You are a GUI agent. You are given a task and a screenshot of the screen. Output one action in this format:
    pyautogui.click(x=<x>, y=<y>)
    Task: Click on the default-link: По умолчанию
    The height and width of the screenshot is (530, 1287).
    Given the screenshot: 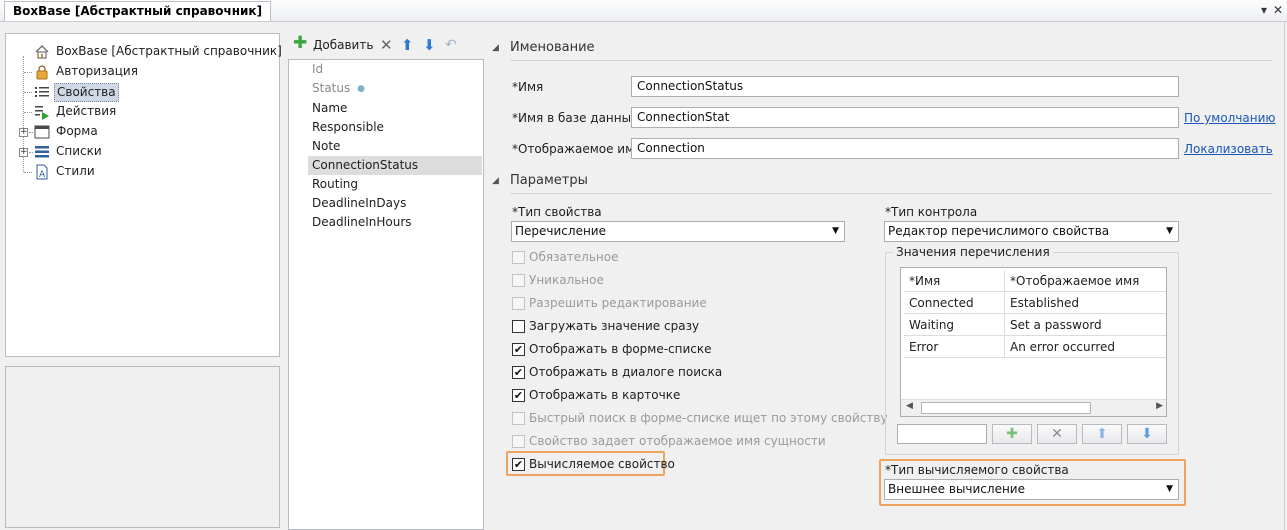 What is the action you would take?
    pyautogui.click(x=1230, y=118)
    